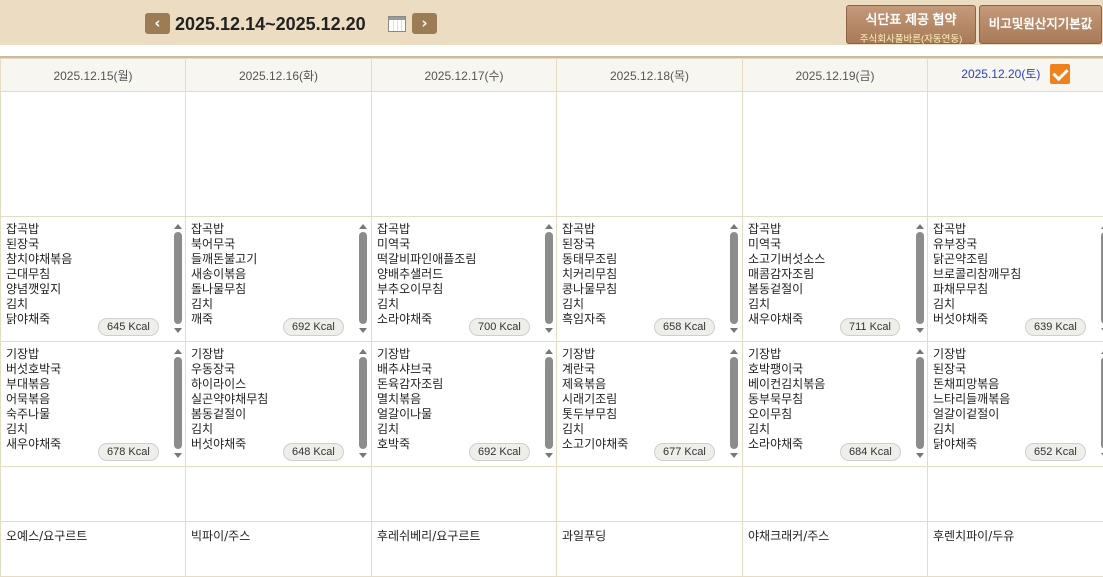 Image resolution: width=1103 pixels, height=577 pixels. I want to click on menu-item: 돈육감자조림, so click(459, 384).